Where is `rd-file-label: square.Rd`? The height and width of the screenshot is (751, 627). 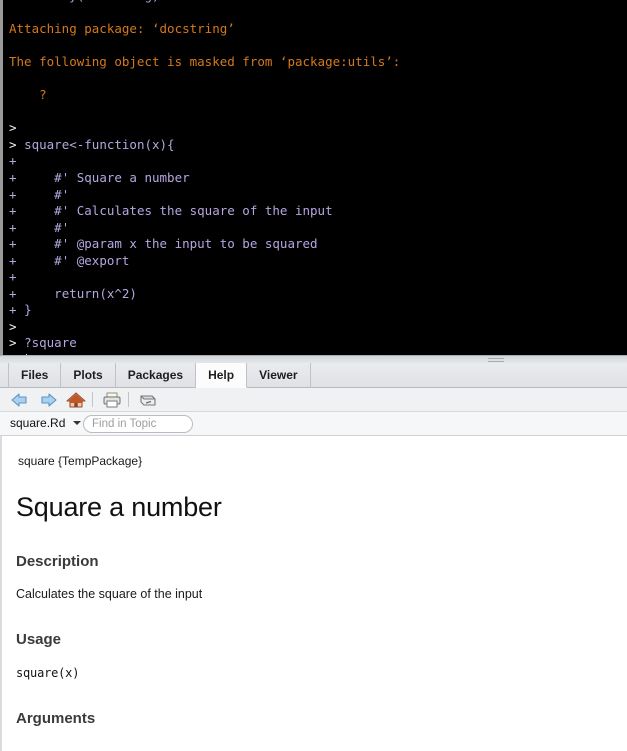
rd-file-label: square.Rd is located at coordinates (38, 423).